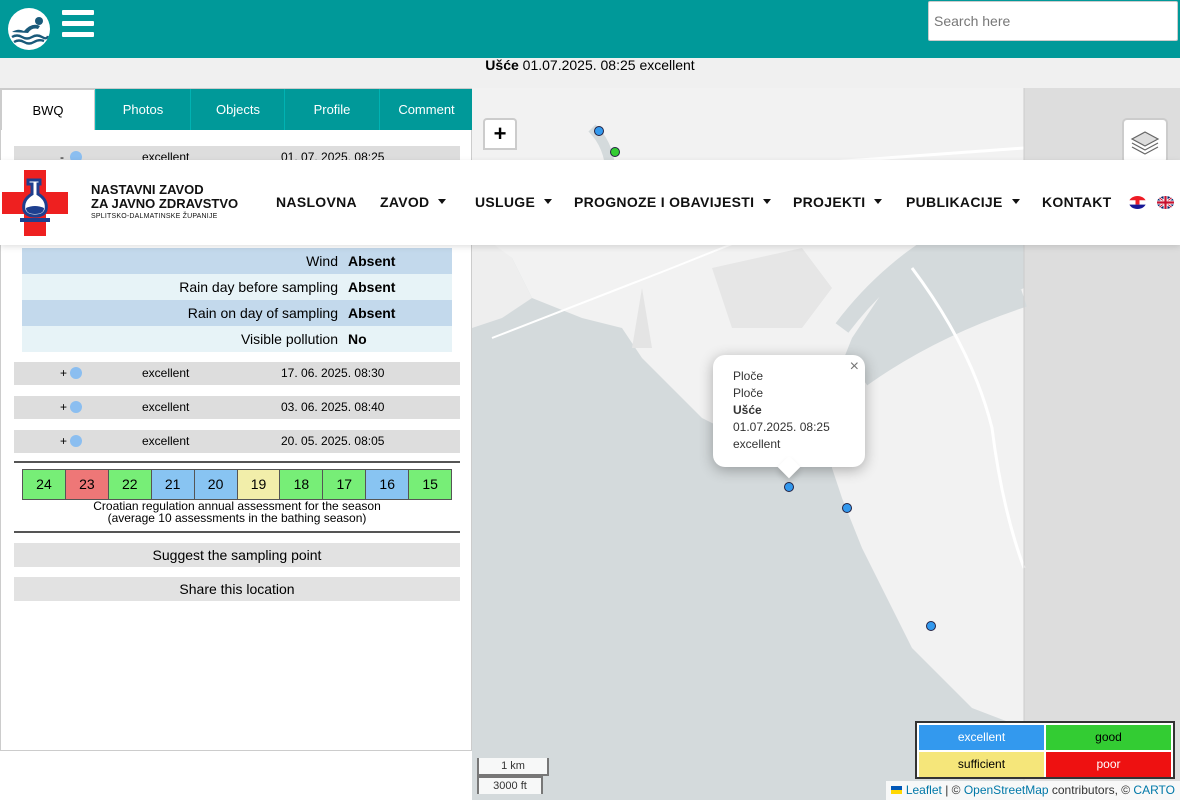 The height and width of the screenshot is (800, 1180). I want to click on sample-row: + excellent 20. 05. 2025. 08:05, so click(237, 441).